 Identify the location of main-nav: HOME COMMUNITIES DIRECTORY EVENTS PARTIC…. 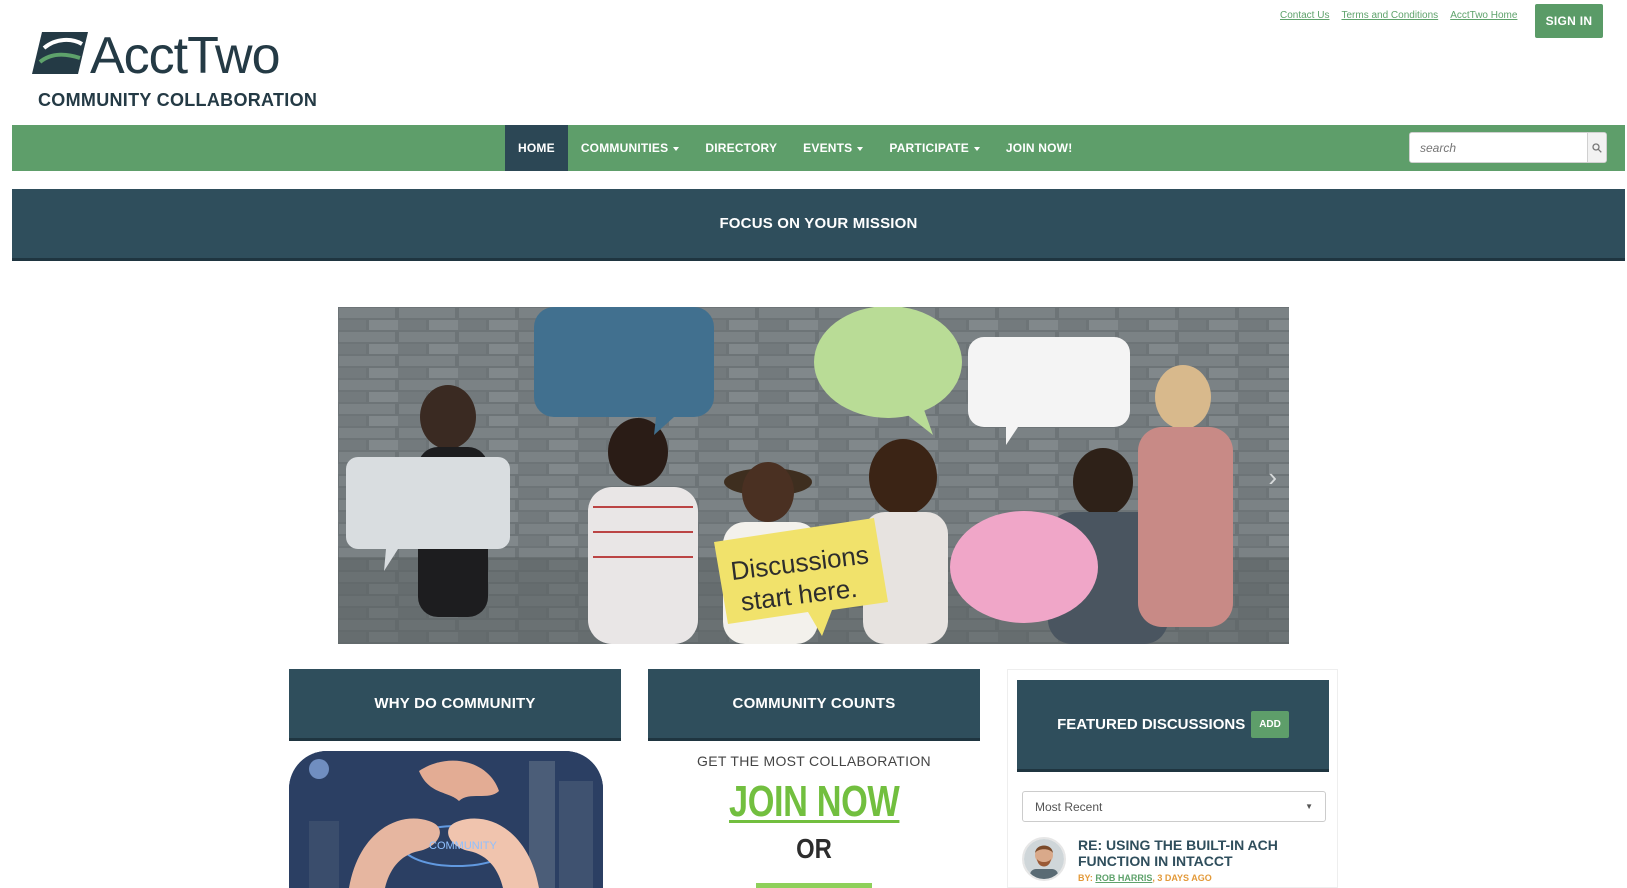
(818, 148).